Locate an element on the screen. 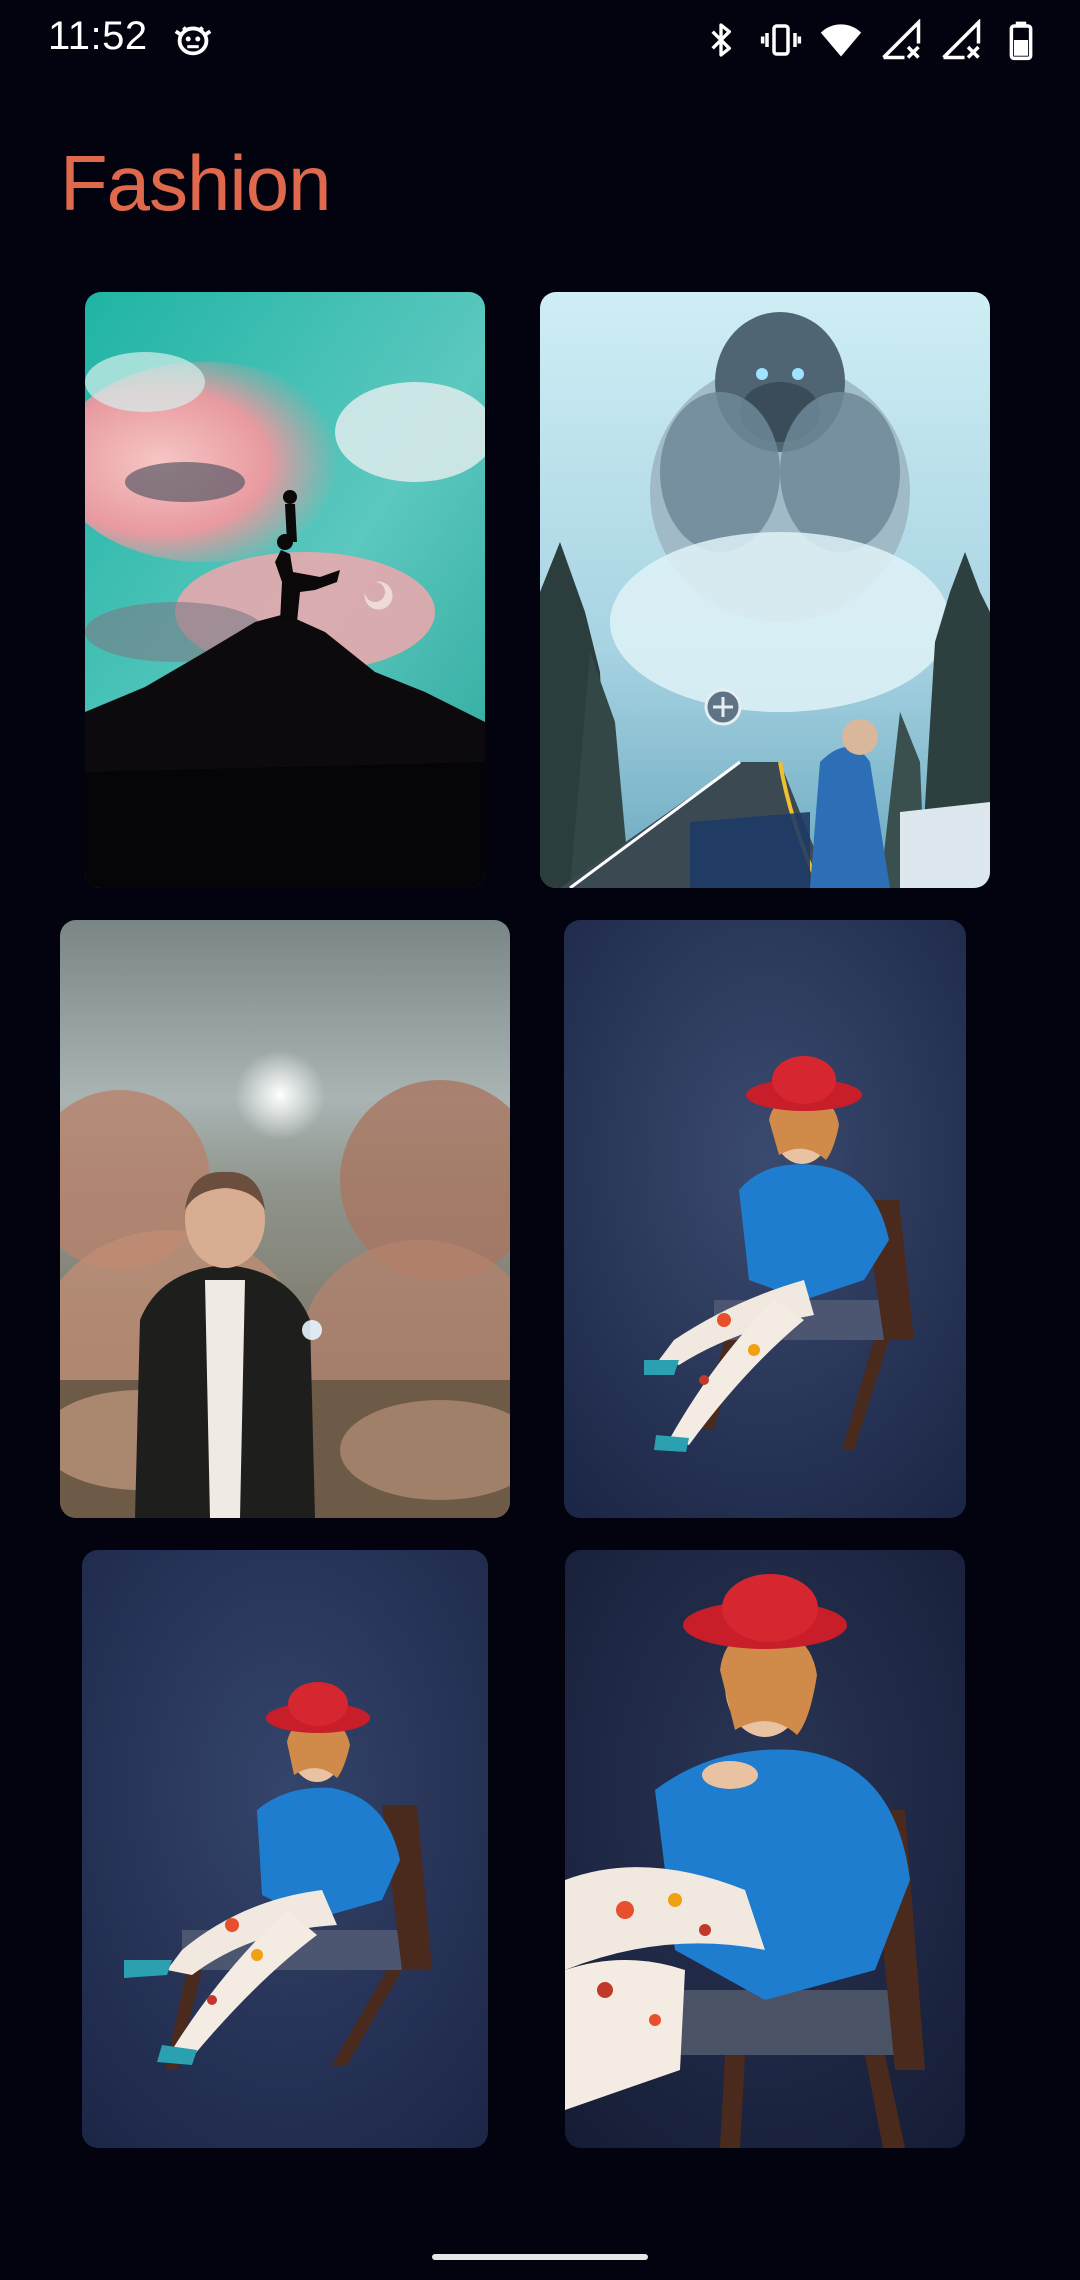 The height and width of the screenshot is (2280, 1080). bluetooth-icon is located at coordinates (721, 40).